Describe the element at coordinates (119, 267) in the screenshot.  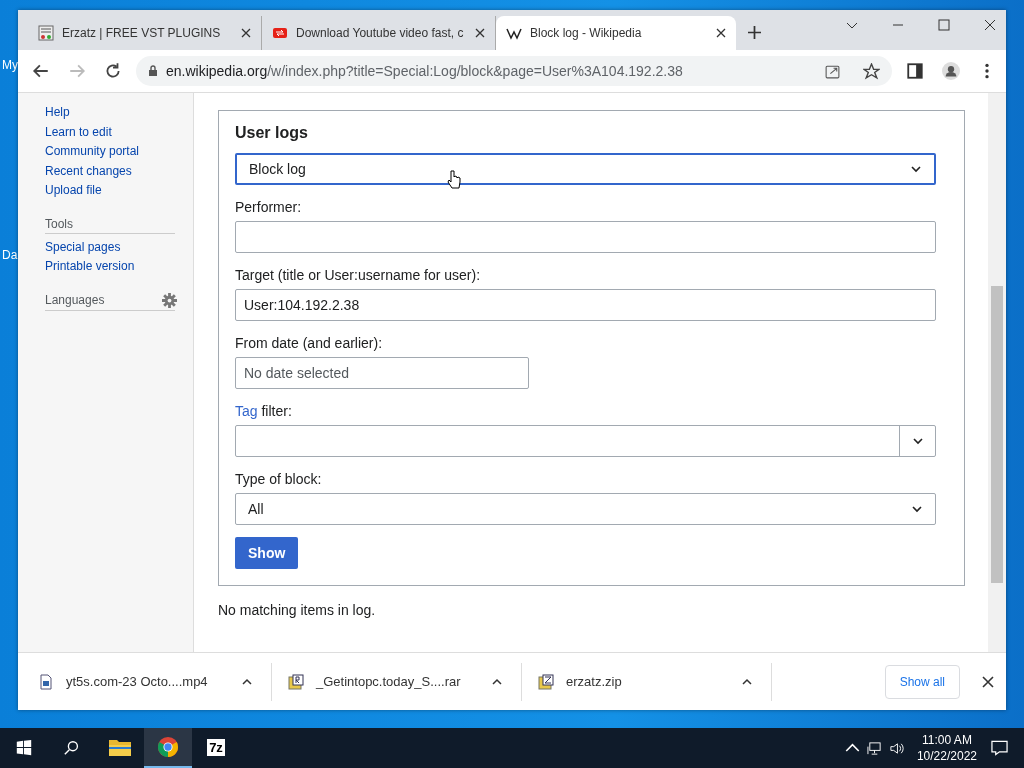
I see `sidebar-link: Printable version` at that location.